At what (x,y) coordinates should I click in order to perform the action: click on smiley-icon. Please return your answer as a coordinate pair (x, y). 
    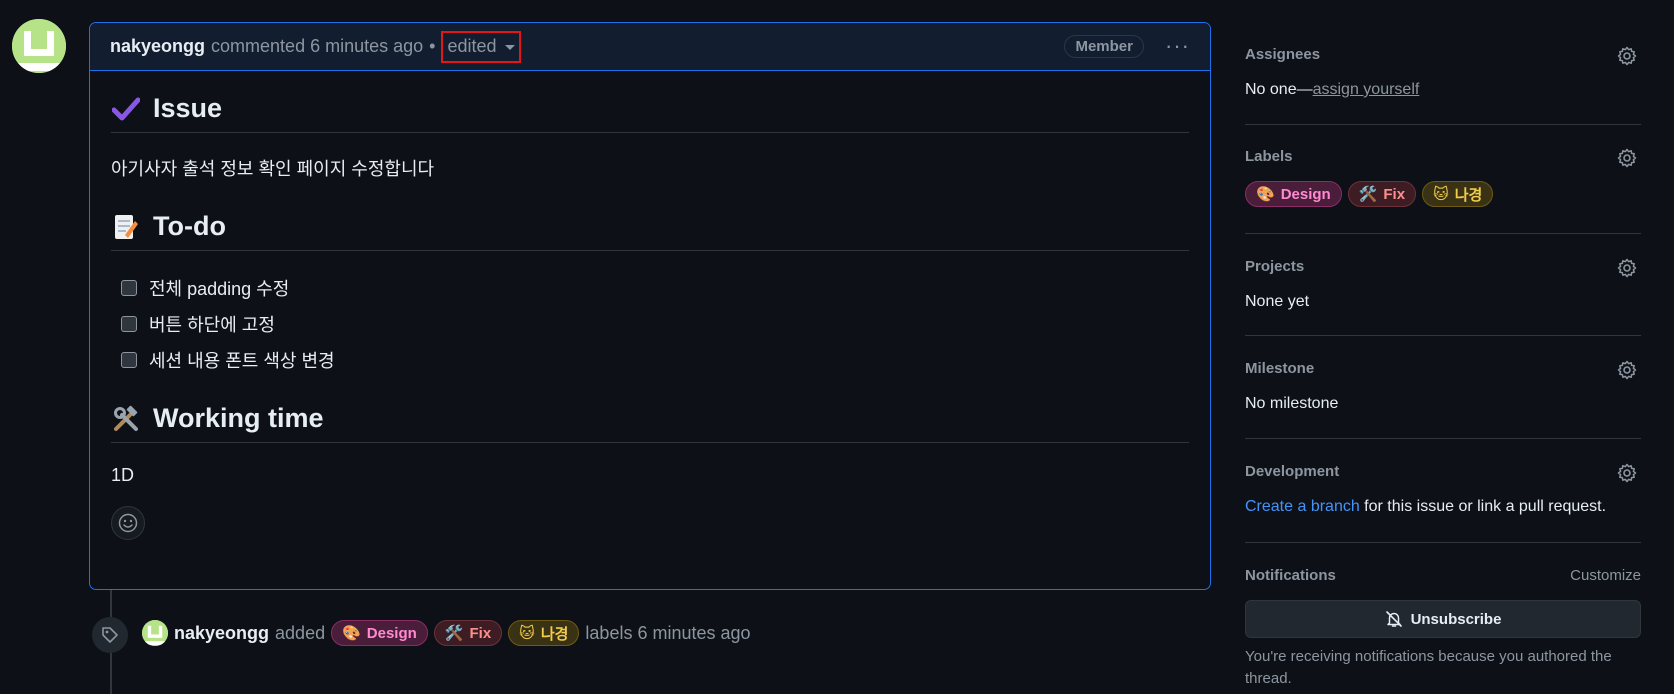
    Looking at the image, I should click on (128, 523).